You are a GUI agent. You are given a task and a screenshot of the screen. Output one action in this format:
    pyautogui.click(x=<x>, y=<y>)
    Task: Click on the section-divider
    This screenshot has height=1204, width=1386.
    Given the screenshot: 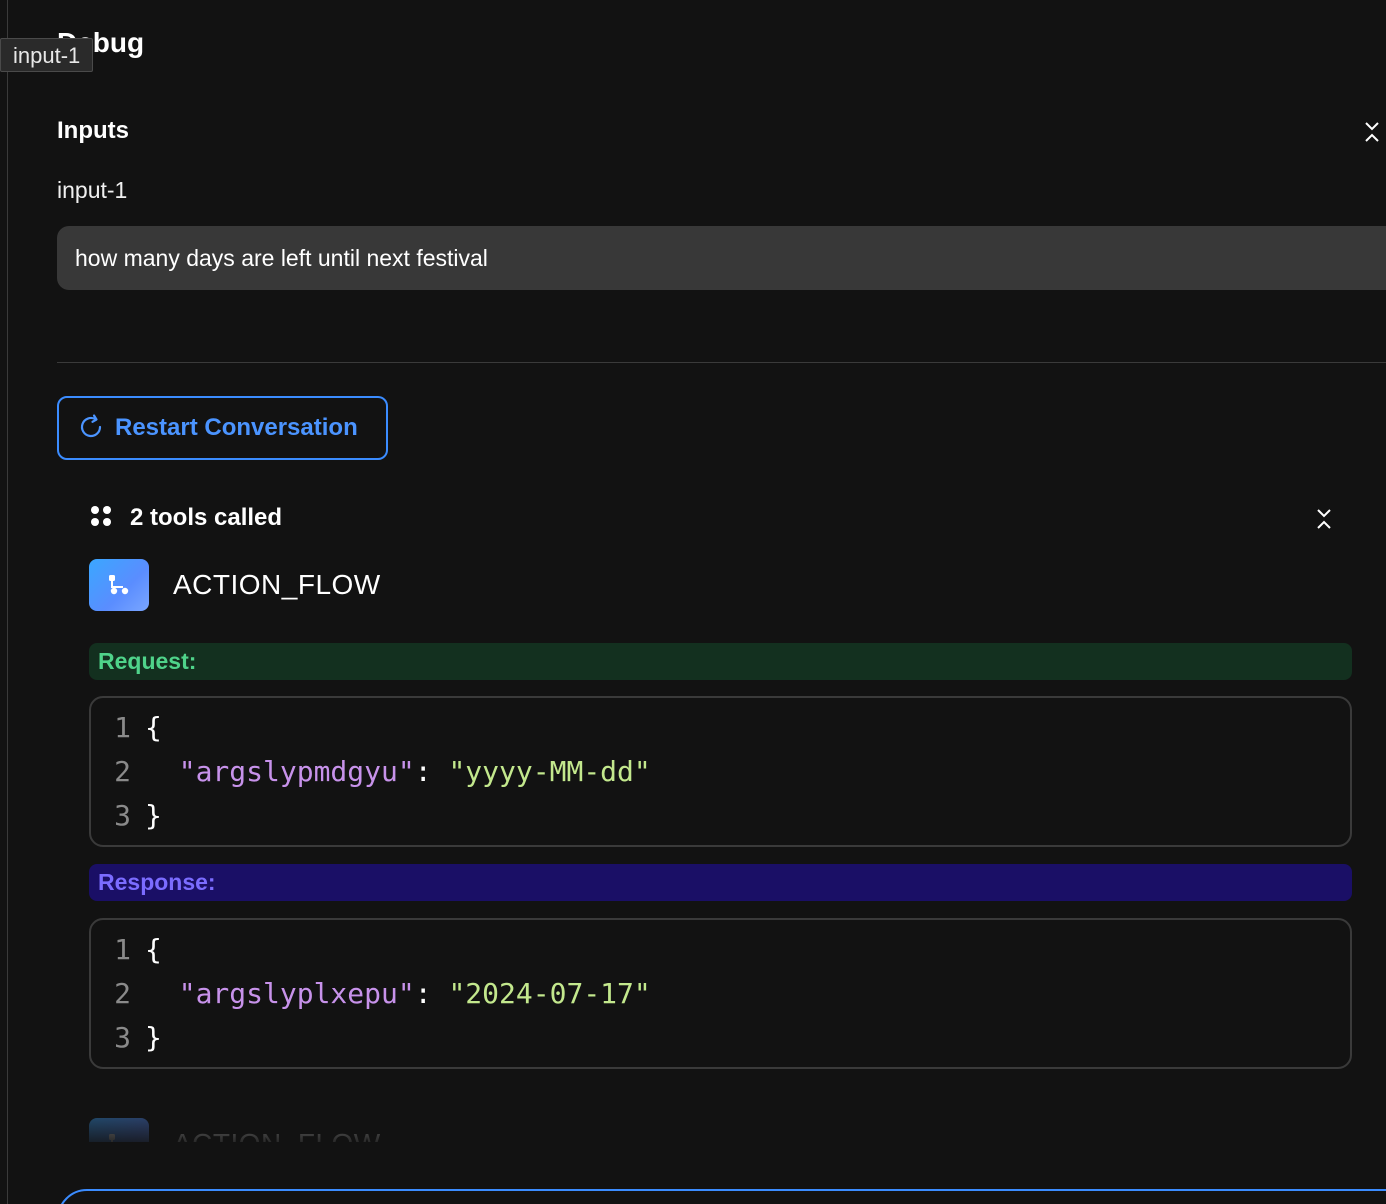 What is the action you would take?
    pyautogui.click(x=721, y=362)
    